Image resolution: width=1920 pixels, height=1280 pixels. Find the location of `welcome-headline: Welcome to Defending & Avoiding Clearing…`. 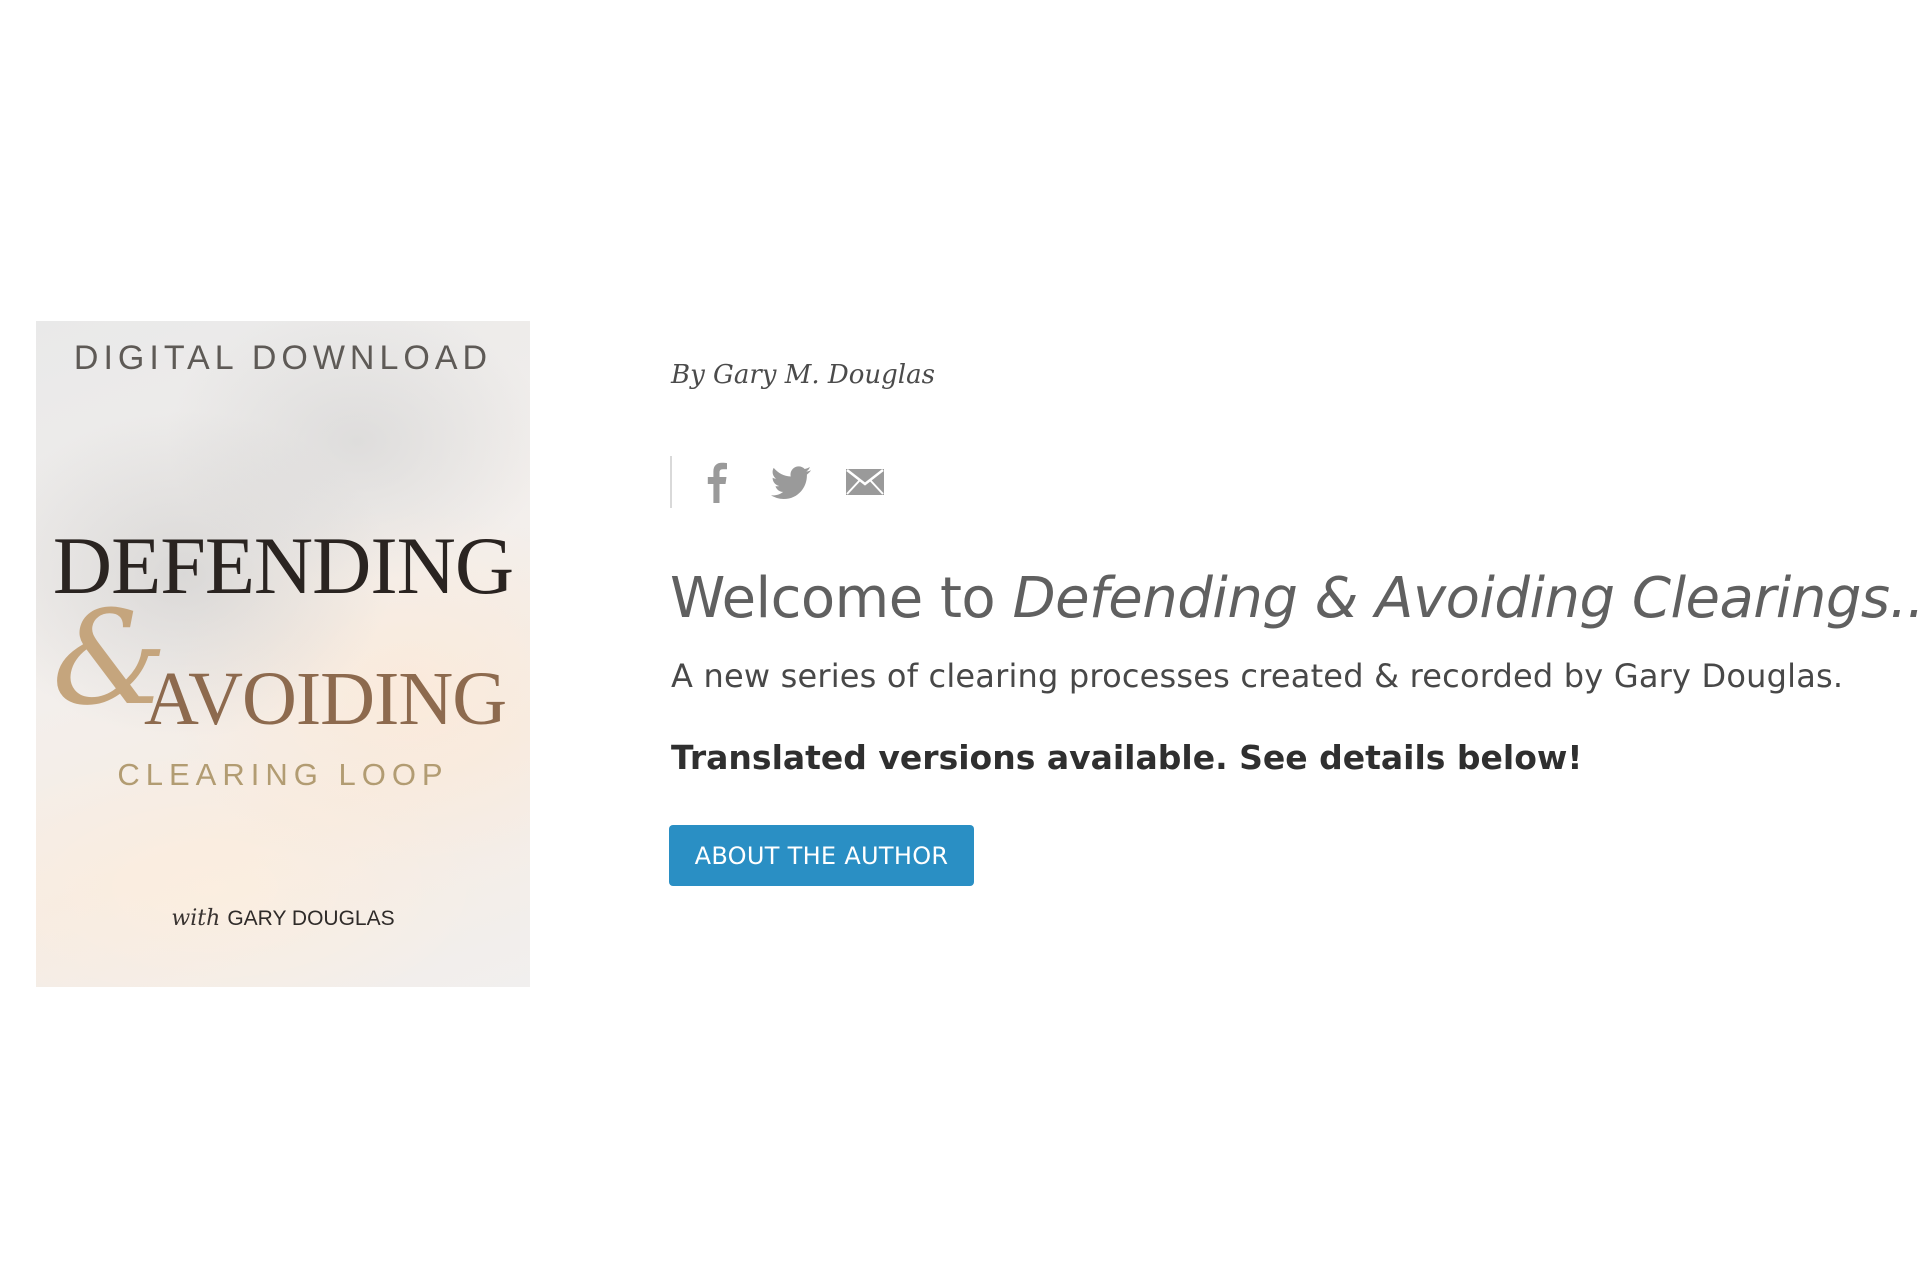

welcome-headline: Welcome to Defending & Avoiding Clearing… is located at coordinates (1295, 598).